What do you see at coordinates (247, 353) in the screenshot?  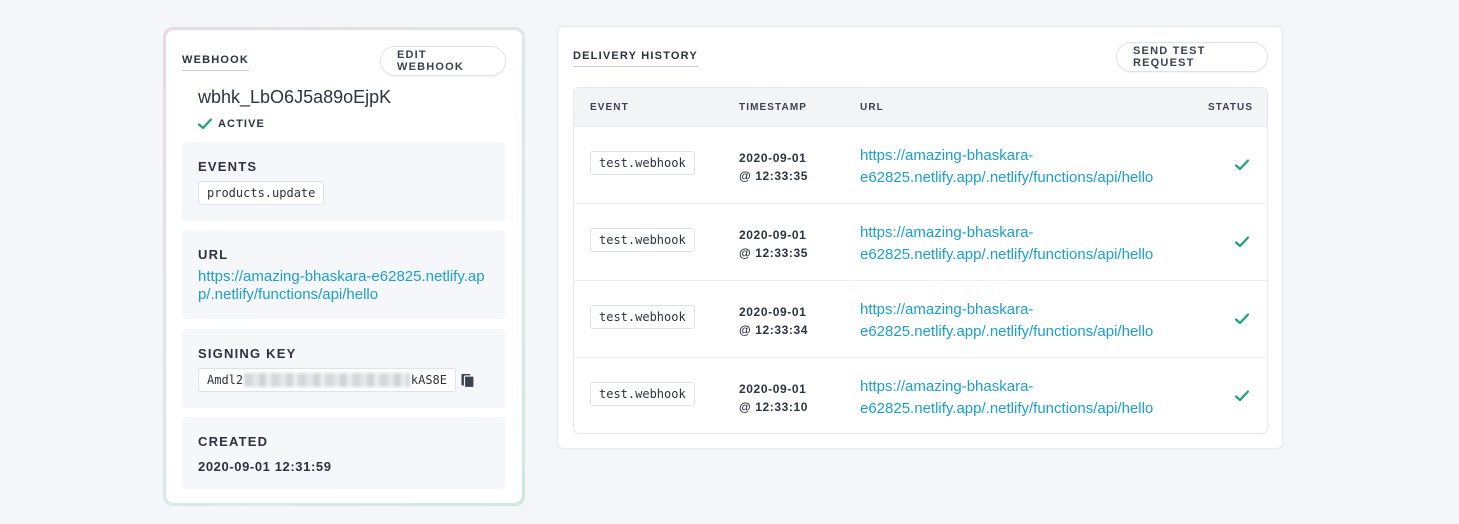 I see `signing-key-label: SIGNING KEY` at bounding box center [247, 353].